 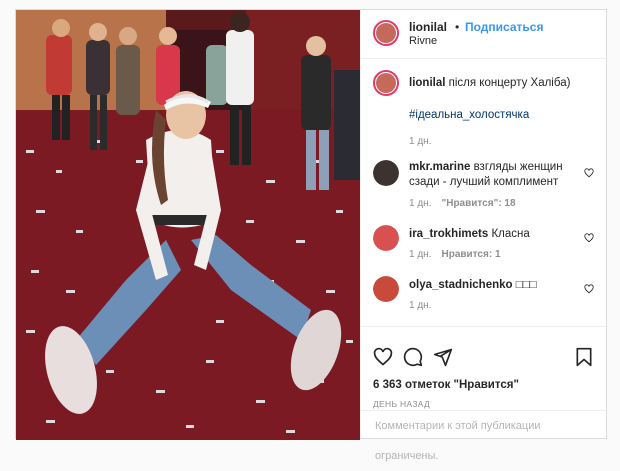 What do you see at coordinates (461, 285) in the screenshot?
I see `comment-username: olya_stadnichenko` at bounding box center [461, 285].